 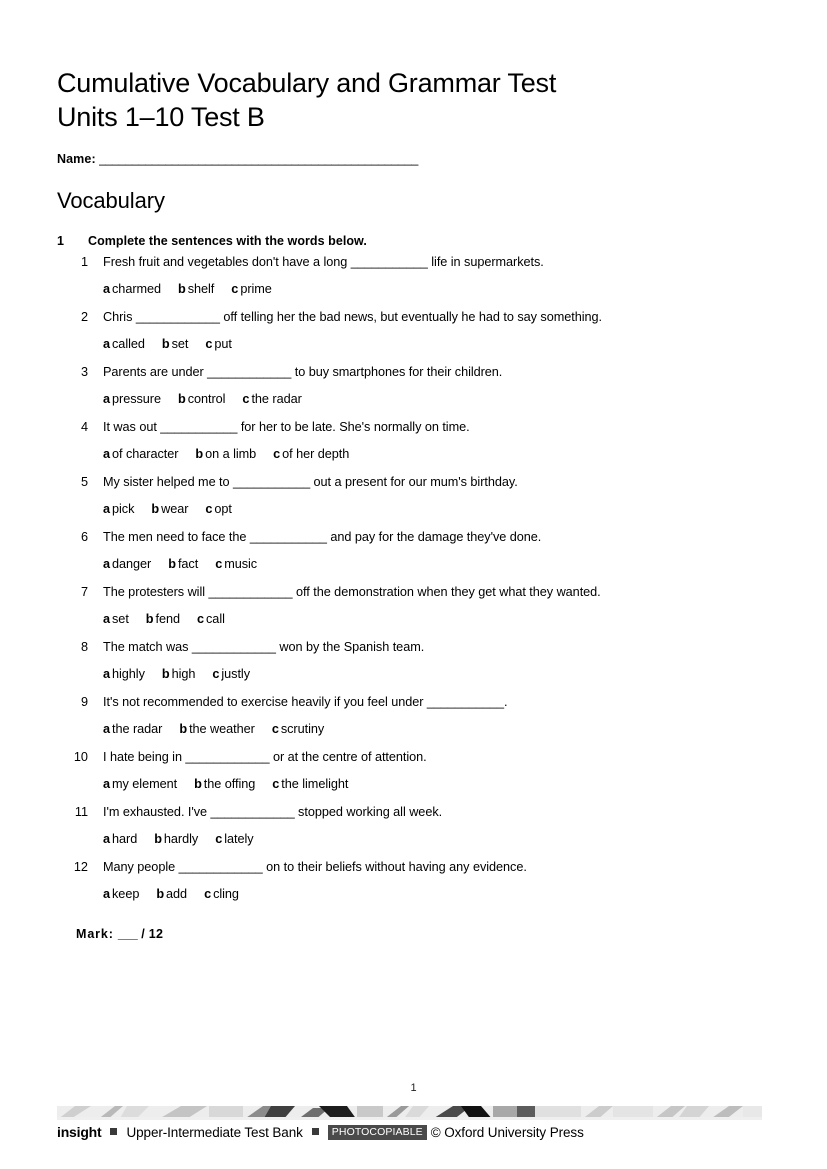 I want to click on option-choice: c of her depth, so click(x=311, y=454).